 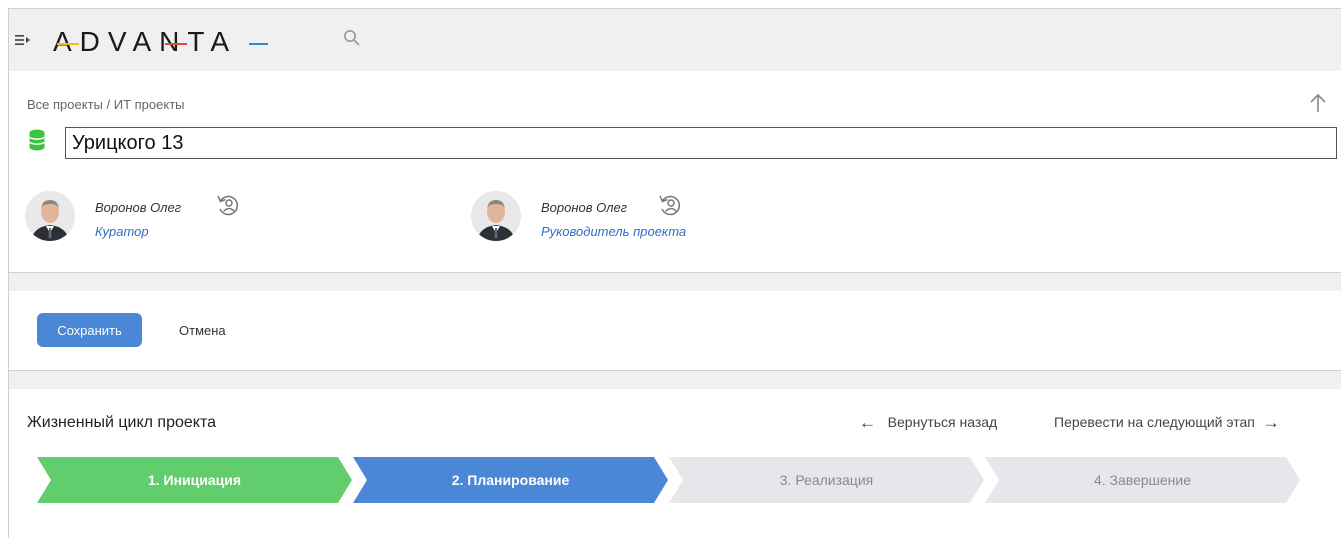 What do you see at coordinates (701, 143) in the screenshot?
I see `project-title-input` at bounding box center [701, 143].